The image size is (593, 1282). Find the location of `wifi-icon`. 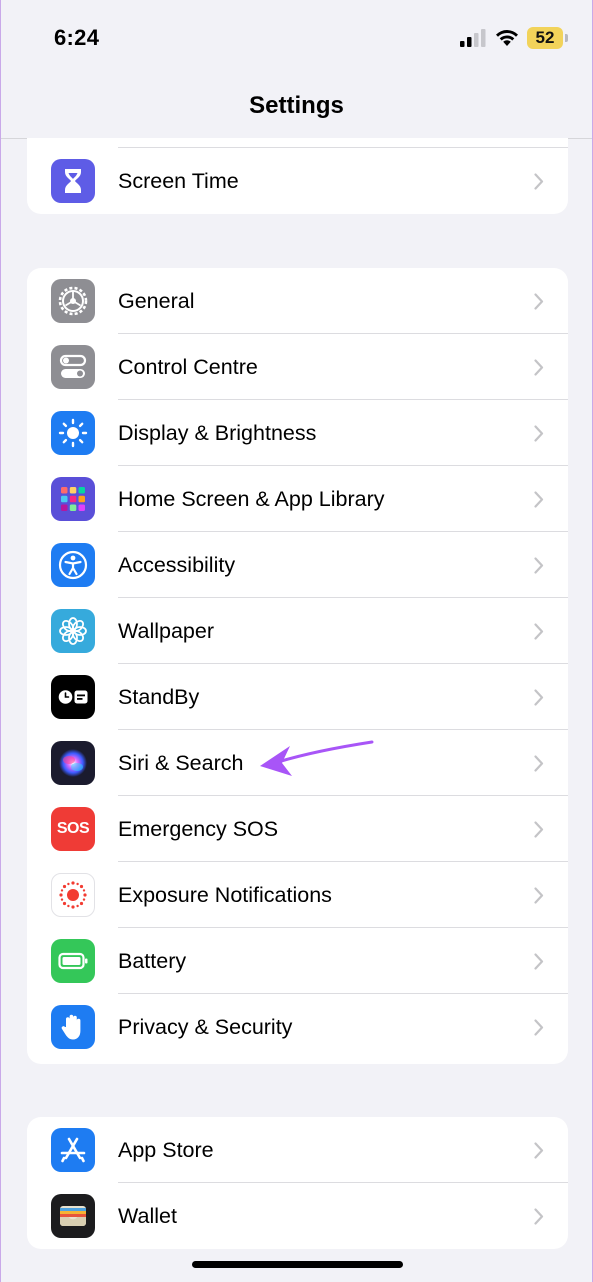

wifi-icon is located at coordinates (507, 38).